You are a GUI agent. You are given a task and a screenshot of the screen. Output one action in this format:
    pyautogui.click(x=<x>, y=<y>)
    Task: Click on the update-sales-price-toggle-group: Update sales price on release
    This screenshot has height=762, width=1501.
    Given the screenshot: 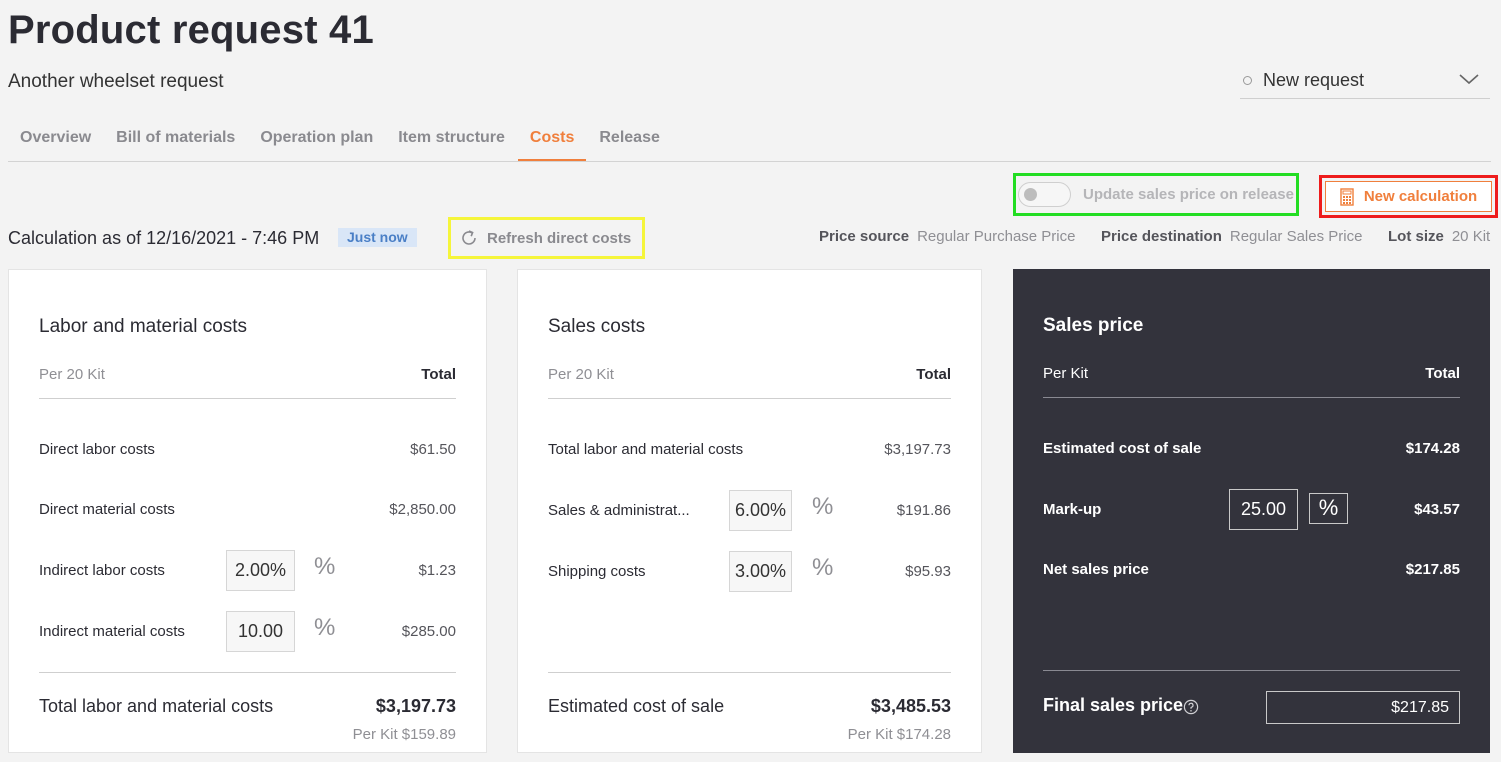 What is the action you would take?
    pyautogui.click(x=1156, y=194)
    